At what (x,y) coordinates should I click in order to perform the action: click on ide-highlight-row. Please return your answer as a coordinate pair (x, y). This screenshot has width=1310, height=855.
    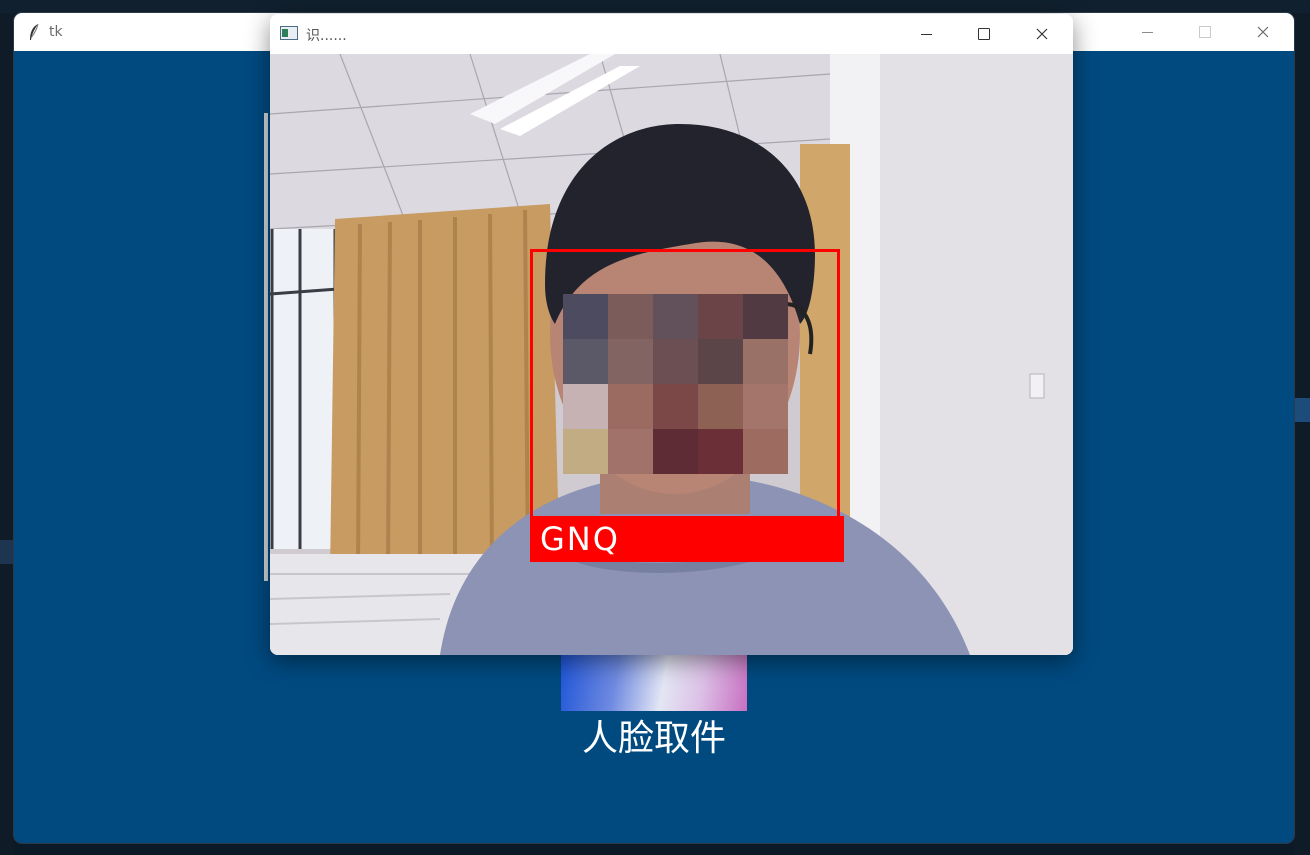
    Looking at the image, I should click on (1302, 410).